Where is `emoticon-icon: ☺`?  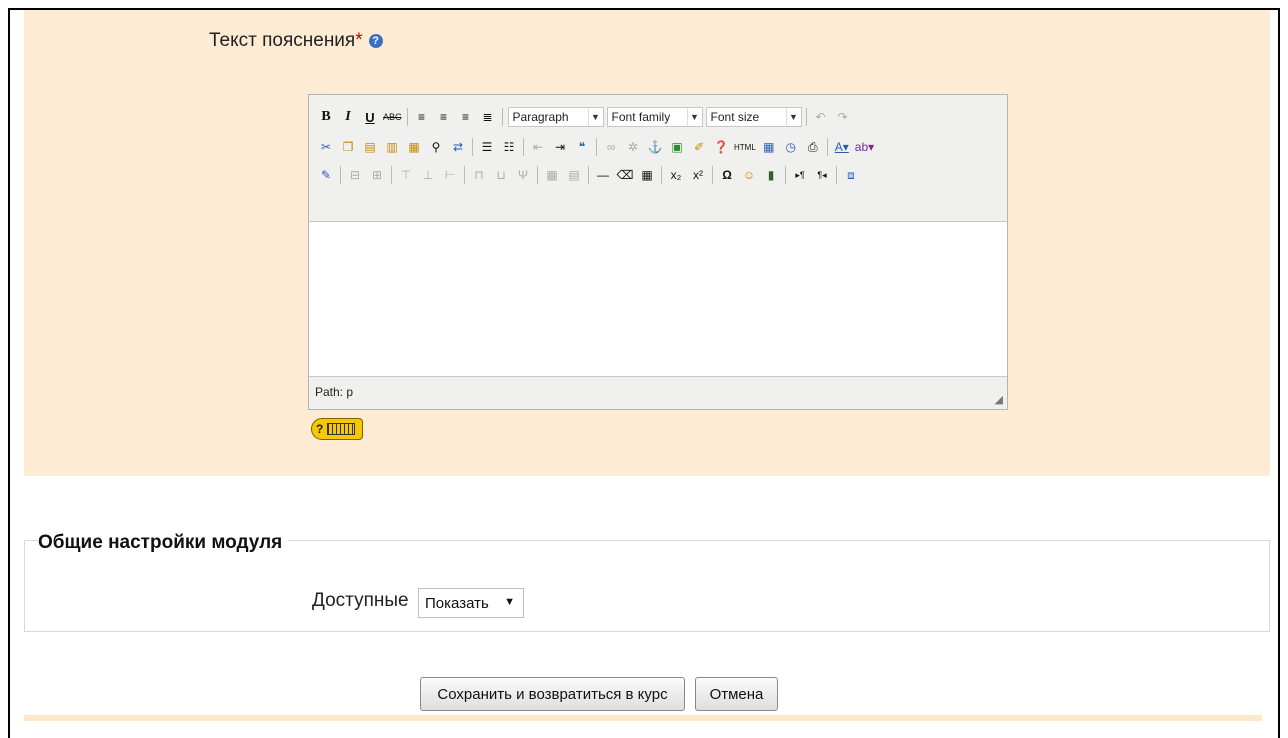
emoticon-icon: ☺ is located at coordinates (749, 175).